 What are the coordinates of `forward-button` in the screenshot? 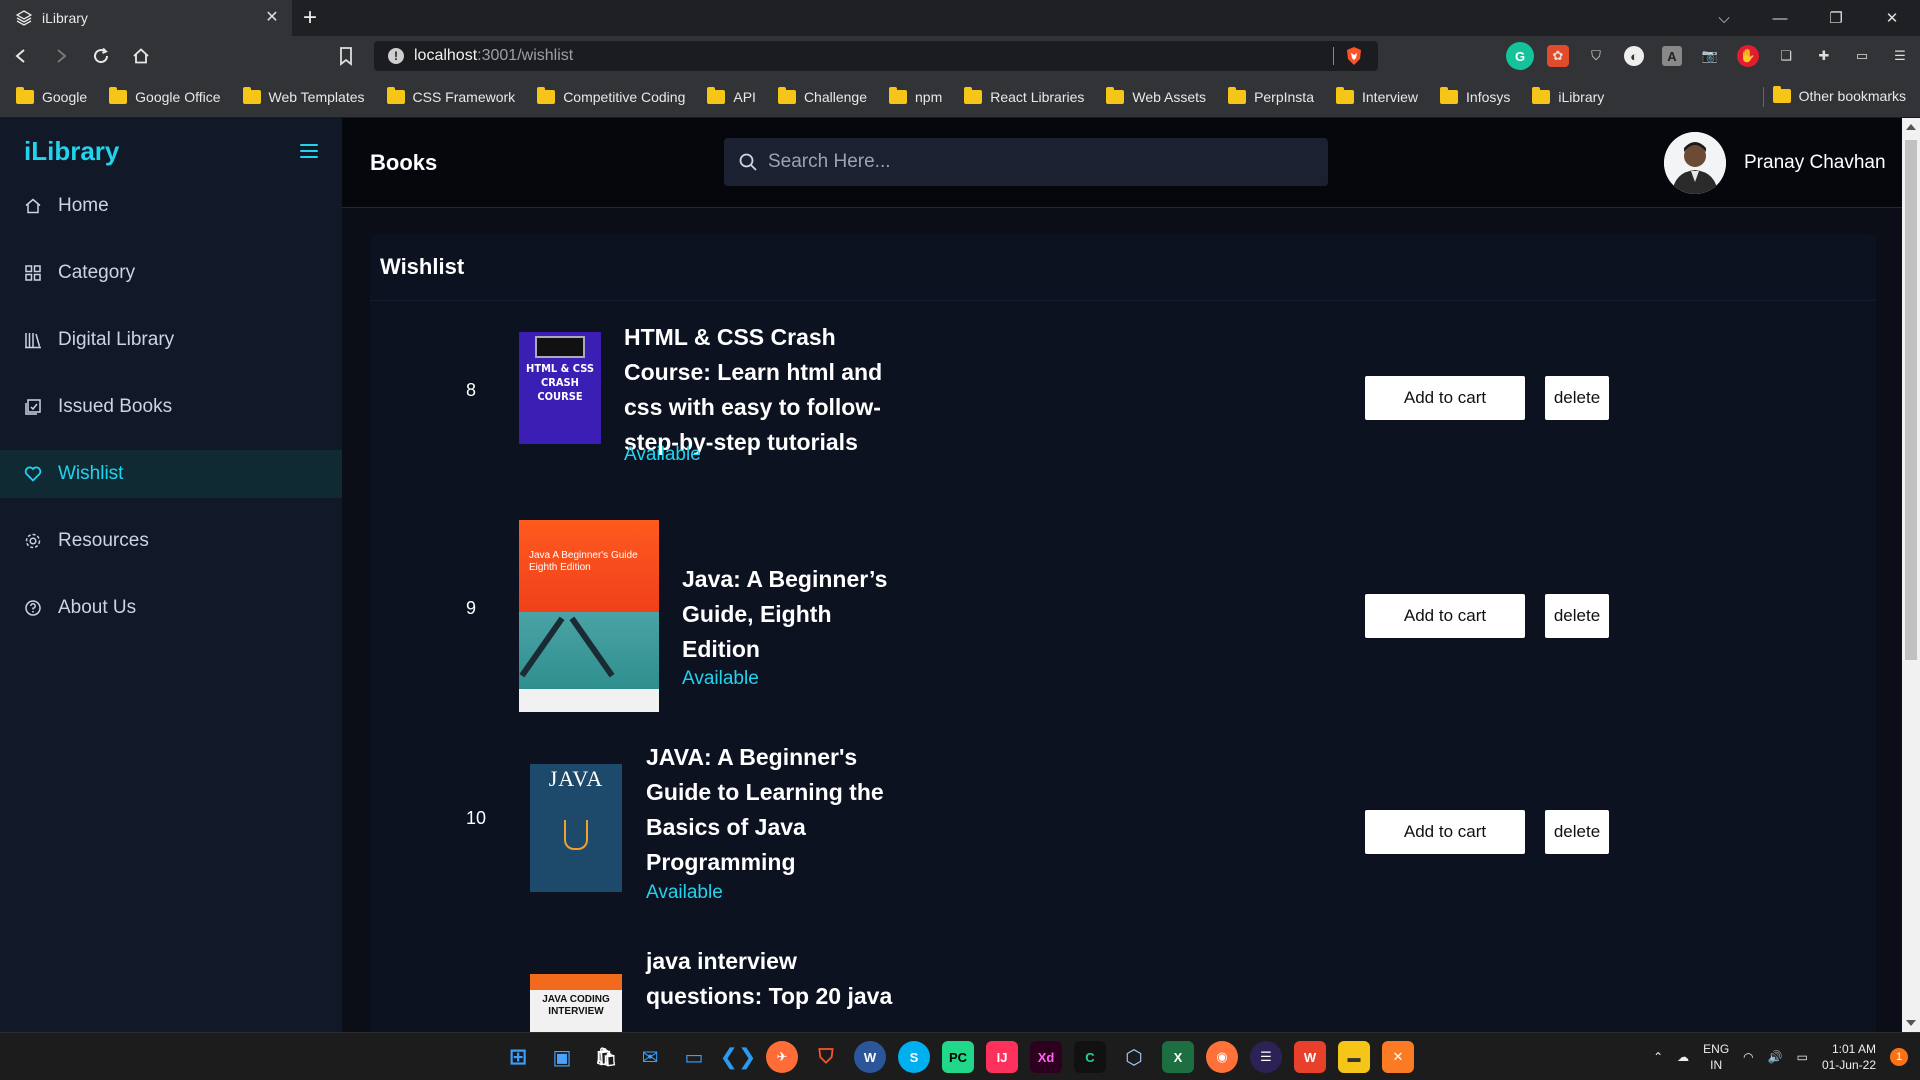 It's located at (61, 56).